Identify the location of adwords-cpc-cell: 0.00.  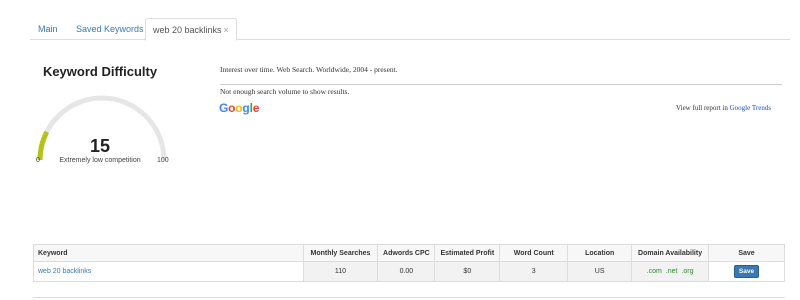
(406, 271).